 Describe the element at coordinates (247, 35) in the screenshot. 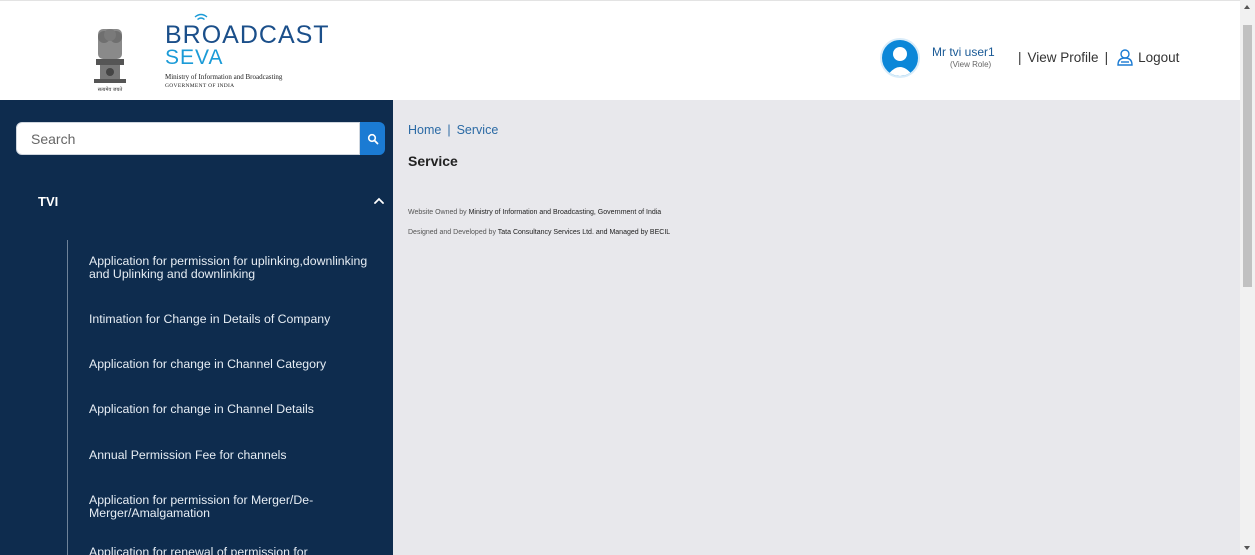

I see `brand-title: BROADCAST` at that location.